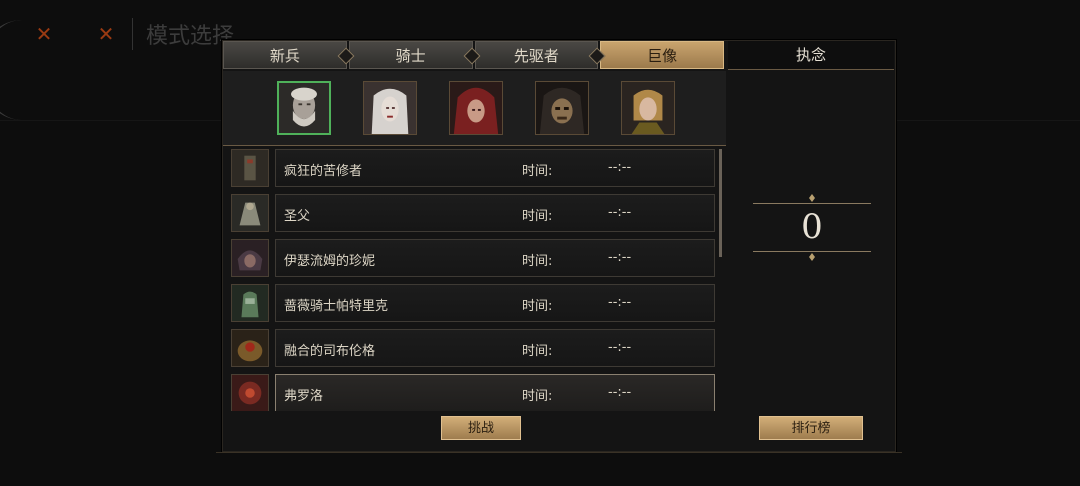 This screenshot has width=1080, height=486. Describe the element at coordinates (284, 56) in the screenshot. I see `tab-label: 新兵` at that location.